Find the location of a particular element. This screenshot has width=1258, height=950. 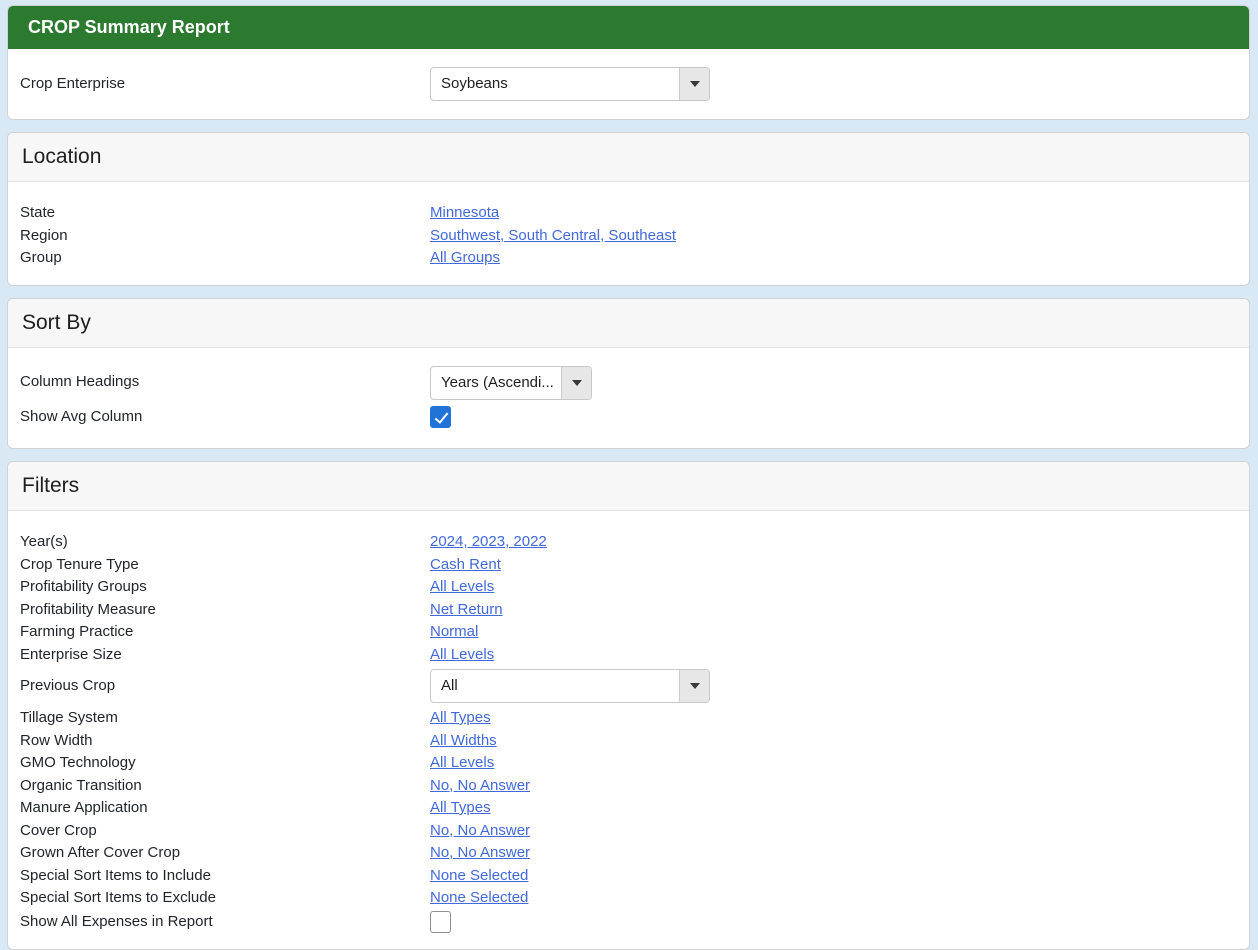

previous-crop-label: Previous Crop is located at coordinates (68, 685).